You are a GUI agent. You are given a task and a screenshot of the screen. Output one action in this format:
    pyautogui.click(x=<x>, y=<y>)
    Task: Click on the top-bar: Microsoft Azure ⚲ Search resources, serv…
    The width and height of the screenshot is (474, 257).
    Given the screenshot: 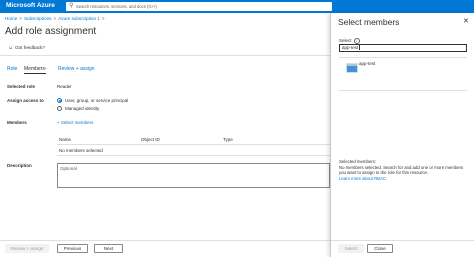 What is the action you would take?
    pyautogui.click(x=237, y=6)
    